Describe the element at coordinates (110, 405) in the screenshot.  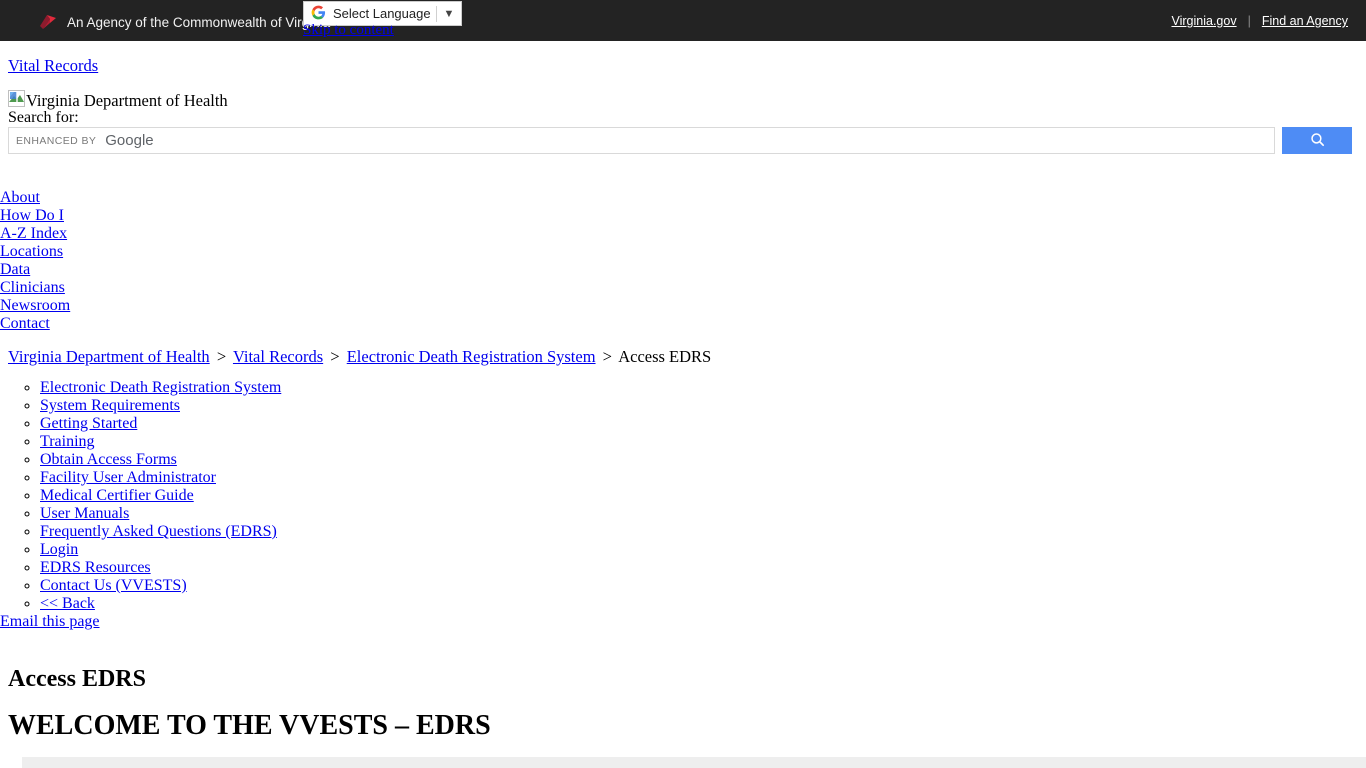
I see `section-menu-link: System Requirements` at that location.